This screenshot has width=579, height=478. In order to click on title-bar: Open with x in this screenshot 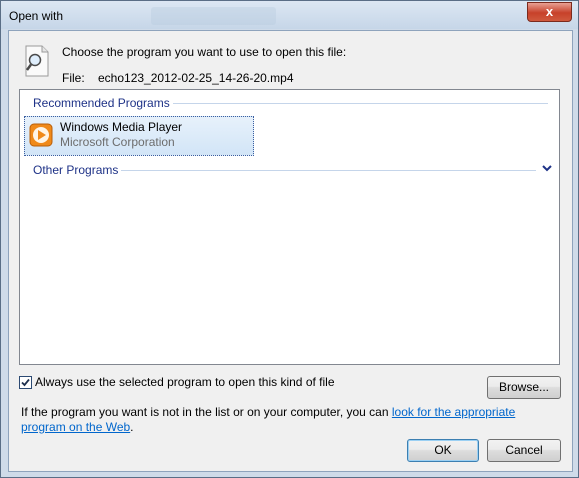, I will do `click(289, 15)`.